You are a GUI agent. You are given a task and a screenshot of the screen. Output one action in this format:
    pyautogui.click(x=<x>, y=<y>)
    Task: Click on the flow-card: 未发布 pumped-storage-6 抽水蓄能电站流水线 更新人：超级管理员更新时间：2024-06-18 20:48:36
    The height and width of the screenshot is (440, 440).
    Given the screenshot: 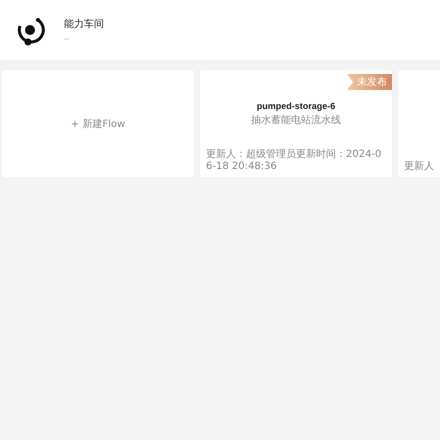 What is the action you would take?
    pyautogui.click(x=296, y=123)
    